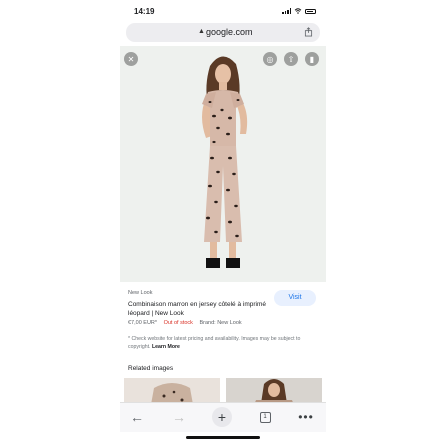  What do you see at coordinates (131, 59) in the screenshot?
I see `close-icon: ✕` at bounding box center [131, 59].